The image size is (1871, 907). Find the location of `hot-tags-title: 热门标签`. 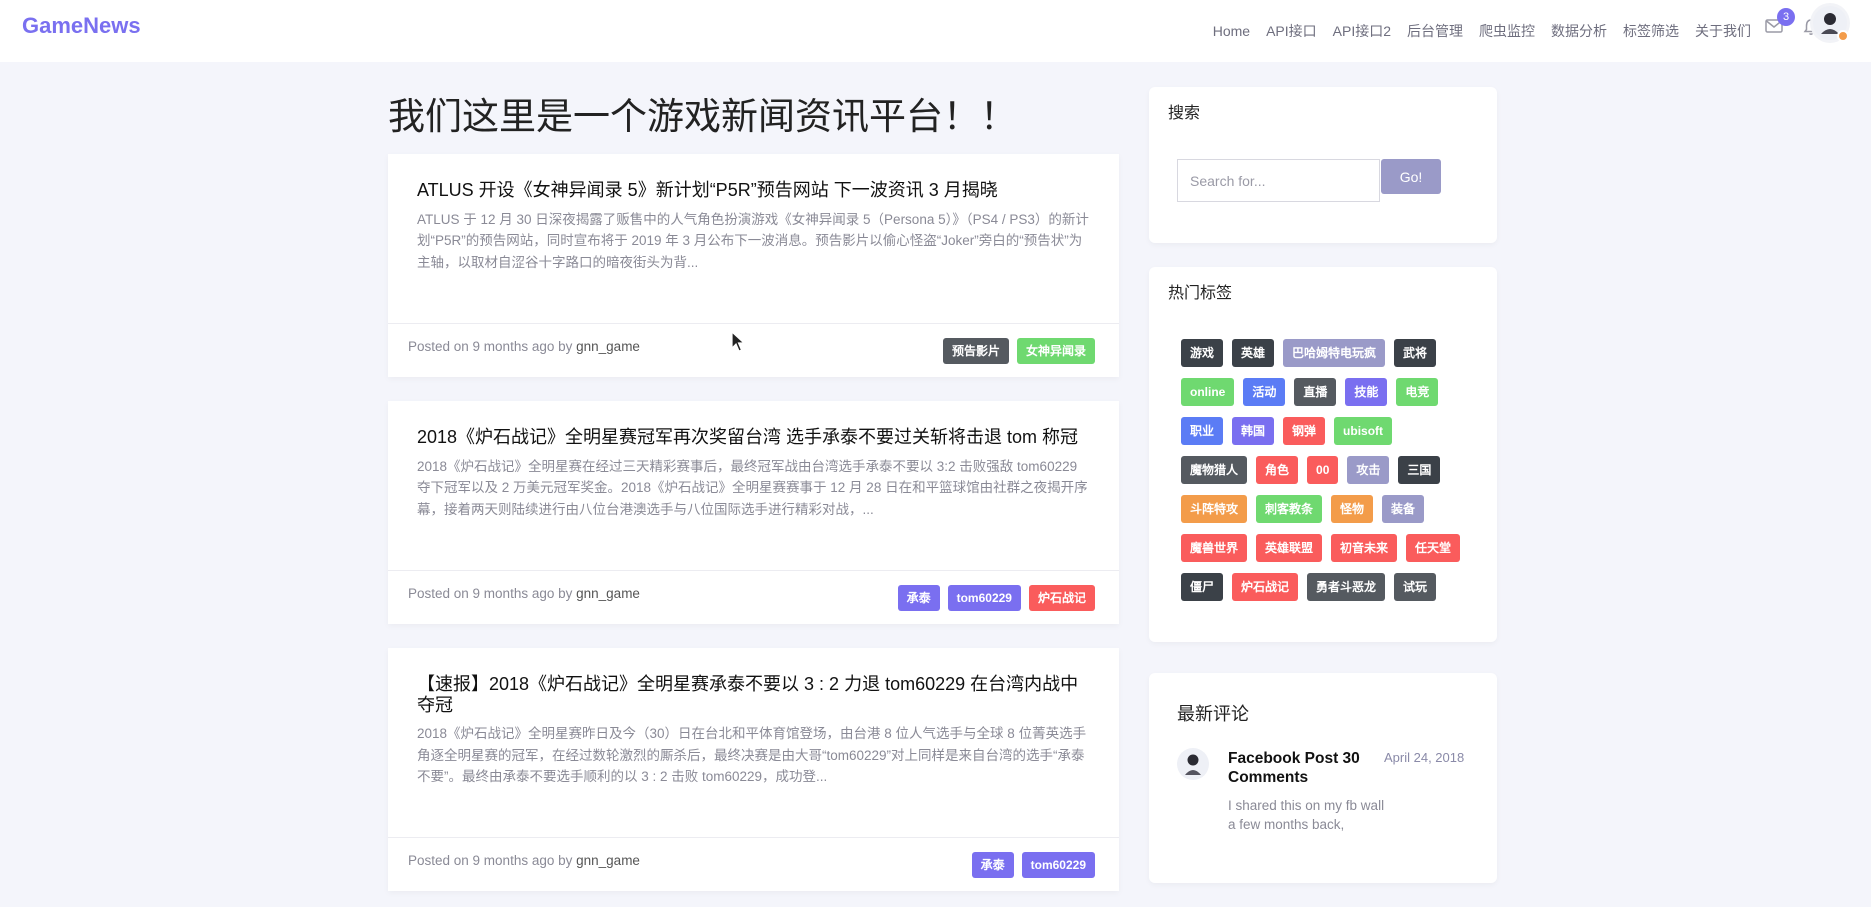

hot-tags-title: 热门标签 is located at coordinates (1200, 293).